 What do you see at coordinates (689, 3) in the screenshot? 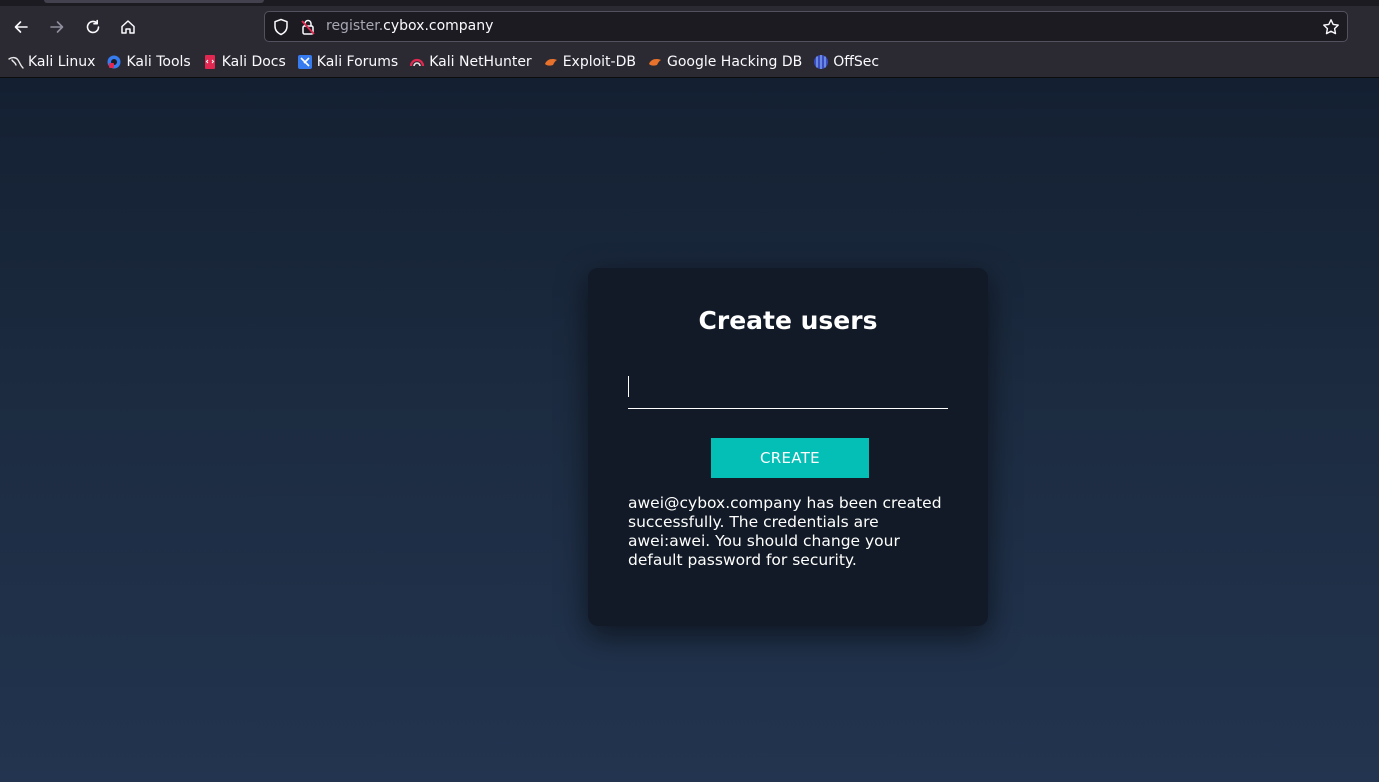
I see `tab-strip` at bounding box center [689, 3].